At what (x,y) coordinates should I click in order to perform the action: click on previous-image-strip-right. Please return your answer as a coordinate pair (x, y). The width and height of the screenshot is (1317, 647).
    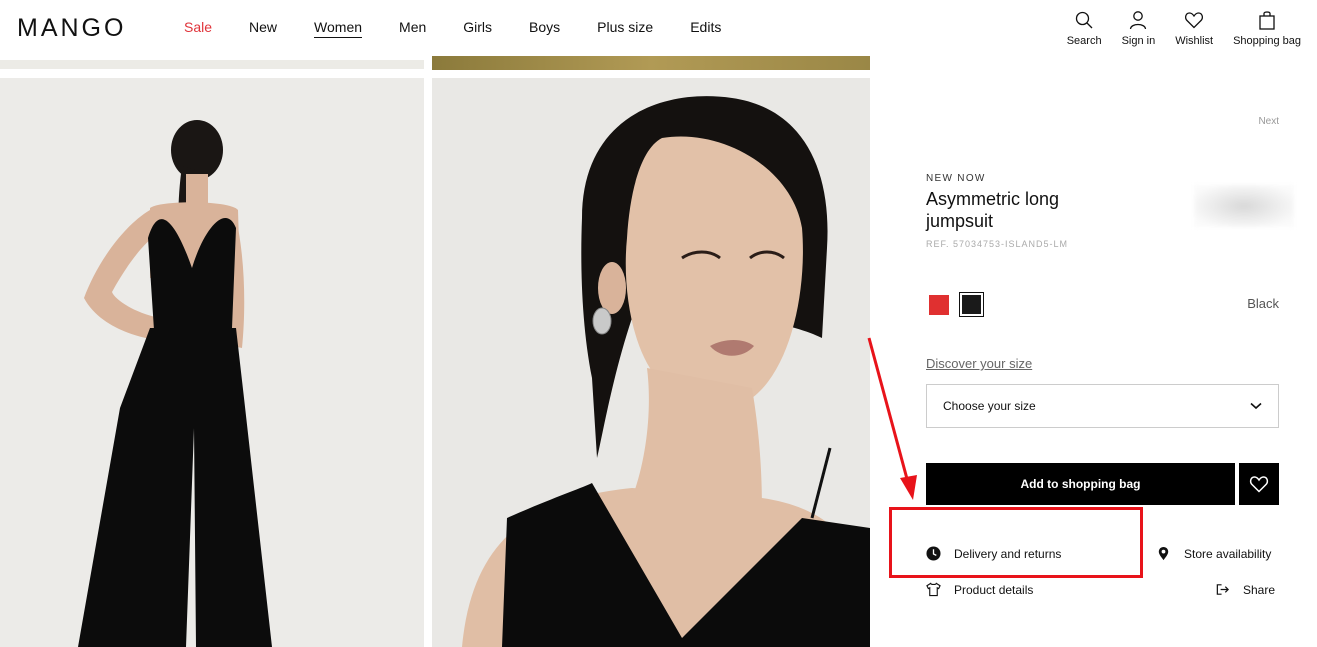
    Looking at the image, I should click on (651, 63).